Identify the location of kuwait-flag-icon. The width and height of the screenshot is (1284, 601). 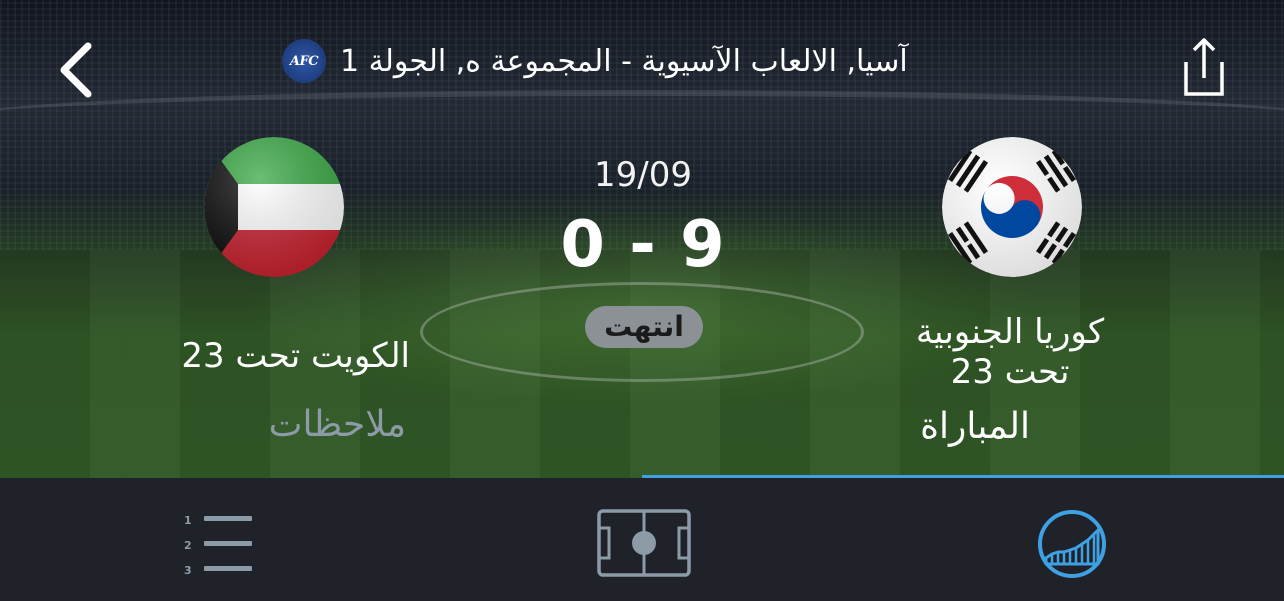
(274, 207).